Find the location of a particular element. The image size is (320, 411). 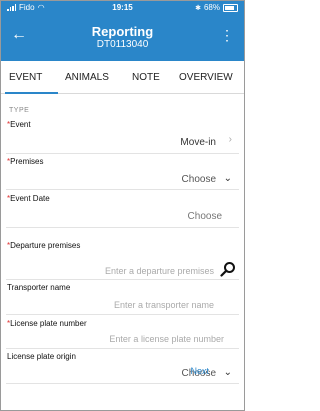

license-plate-origin-label: License plate origin is located at coordinates (41, 356).